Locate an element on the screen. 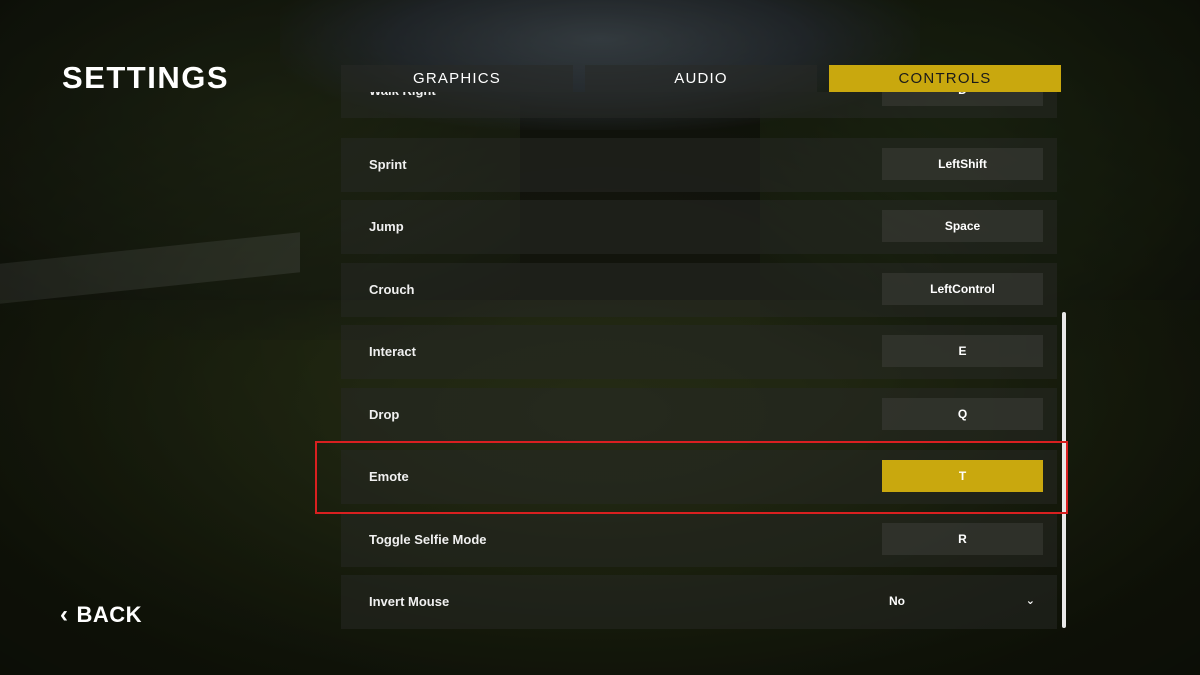  binding-label: Sprint is located at coordinates (388, 164).